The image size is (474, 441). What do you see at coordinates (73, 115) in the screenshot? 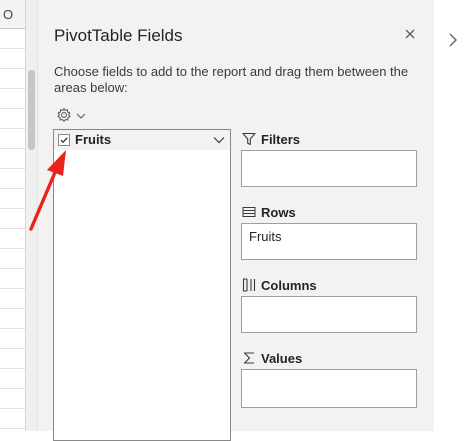
I see `tools-button` at bounding box center [73, 115].